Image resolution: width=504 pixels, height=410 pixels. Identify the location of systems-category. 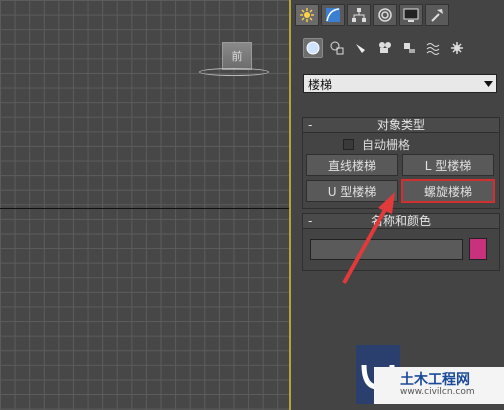
(457, 48).